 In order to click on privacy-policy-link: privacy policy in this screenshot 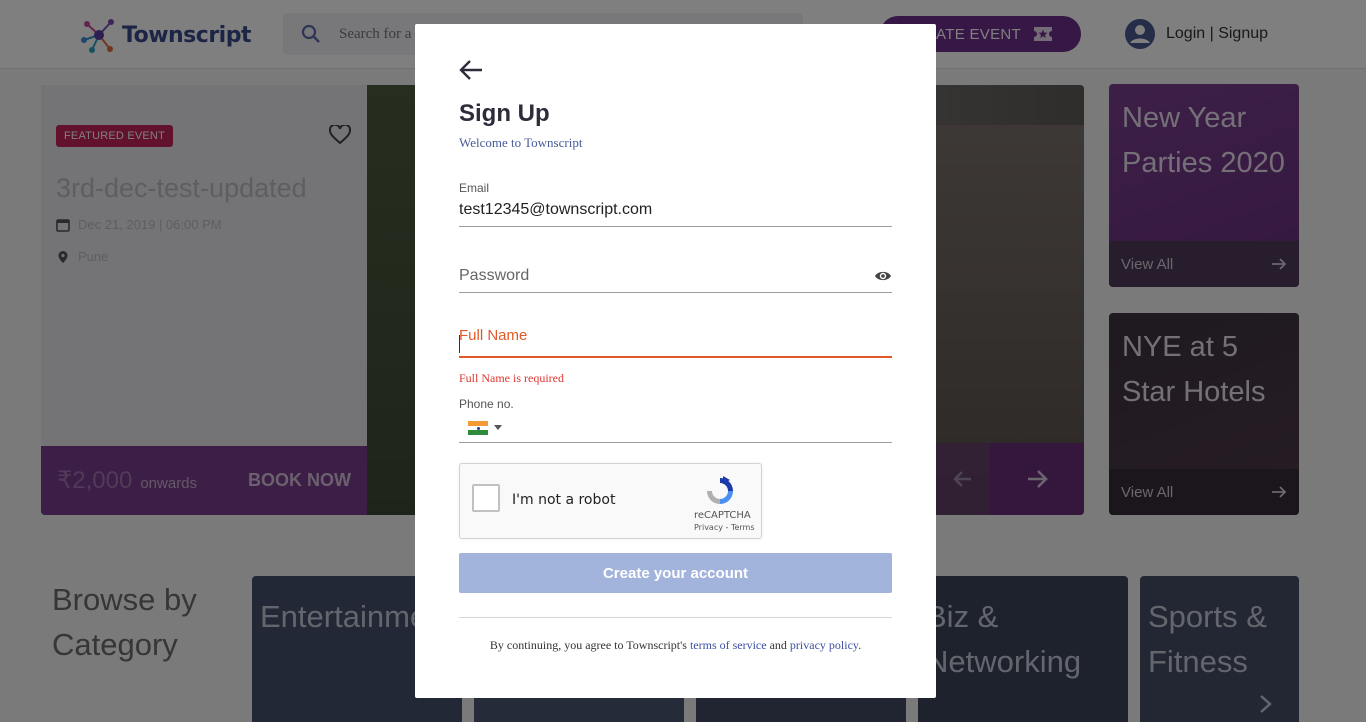, I will do `click(824, 645)`.